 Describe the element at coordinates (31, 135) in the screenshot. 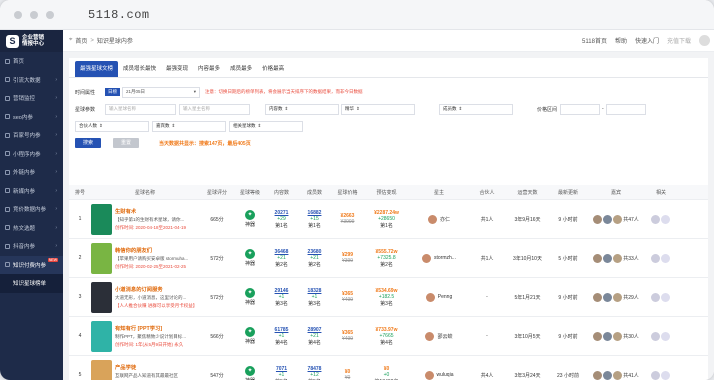

I see `sidebar-item-baijiahao: 百家号内参 ›` at that location.